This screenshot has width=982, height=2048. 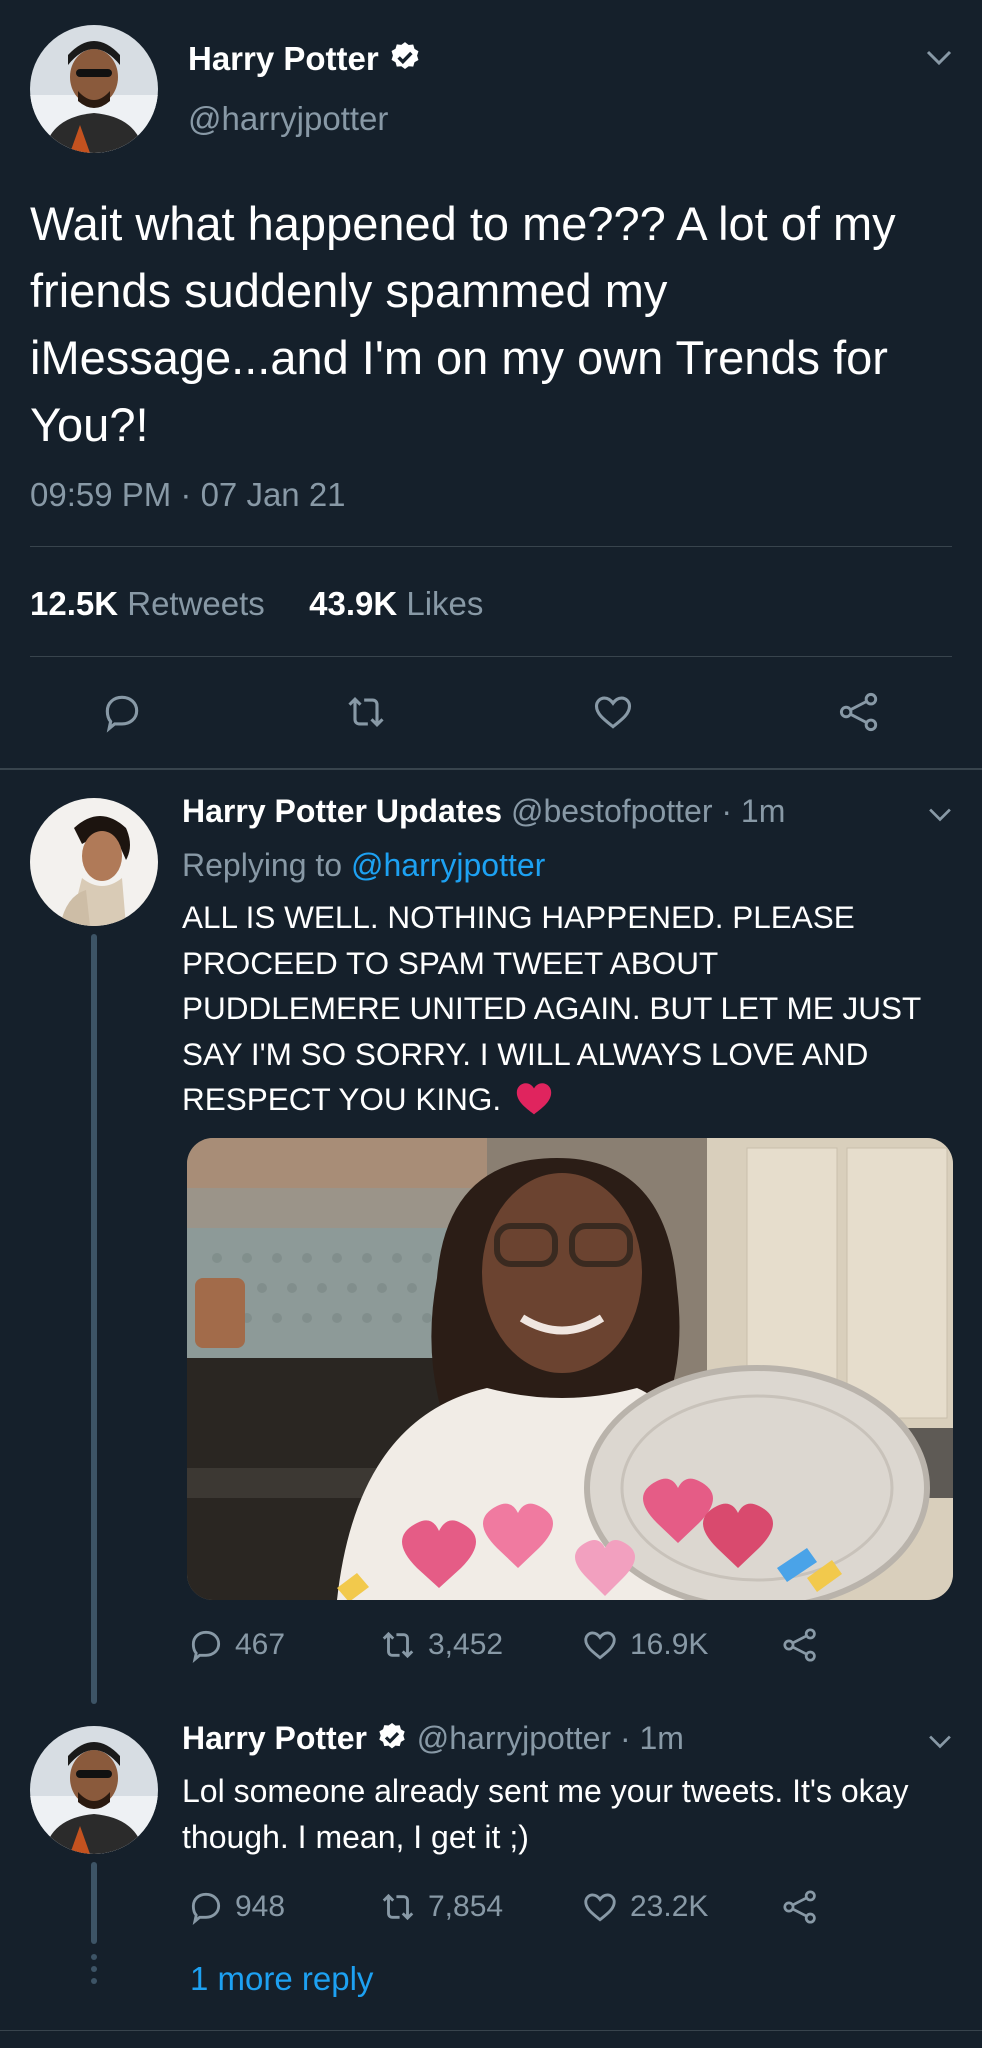 I want to click on replying-to-label: Replying to, so click(x=262, y=865).